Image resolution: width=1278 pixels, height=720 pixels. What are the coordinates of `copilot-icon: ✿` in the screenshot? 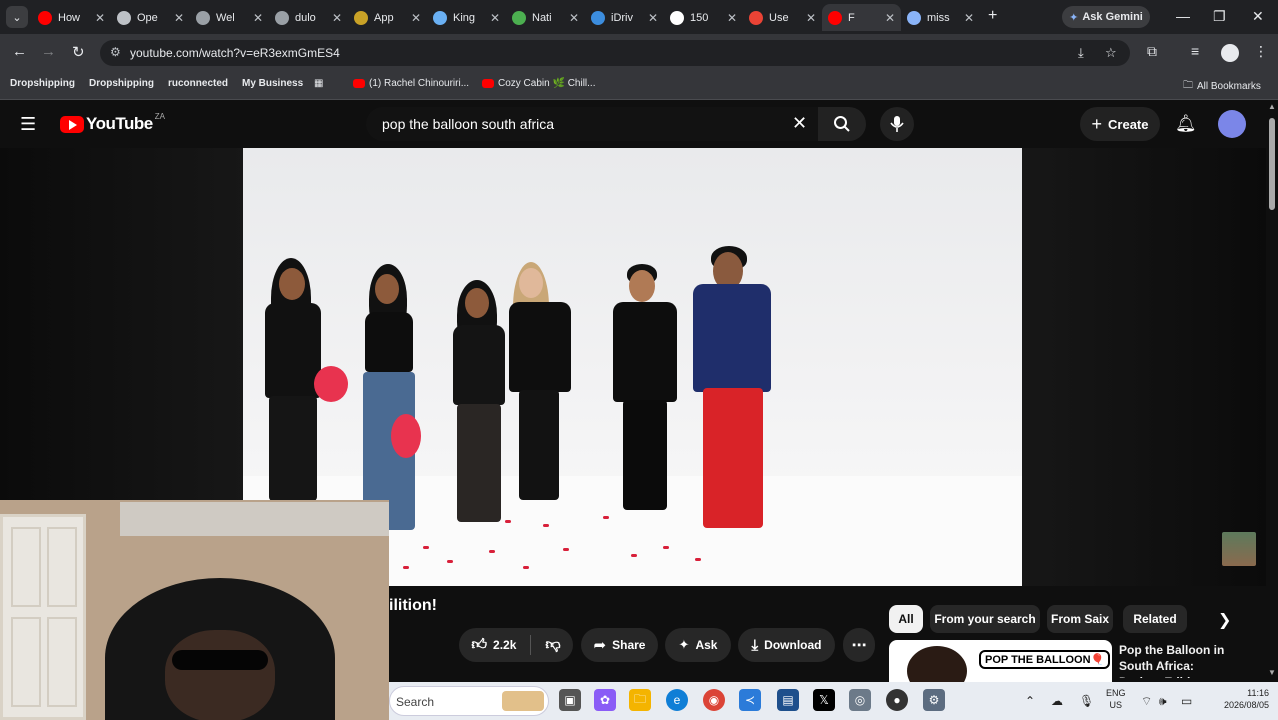 It's located at (605, 700).